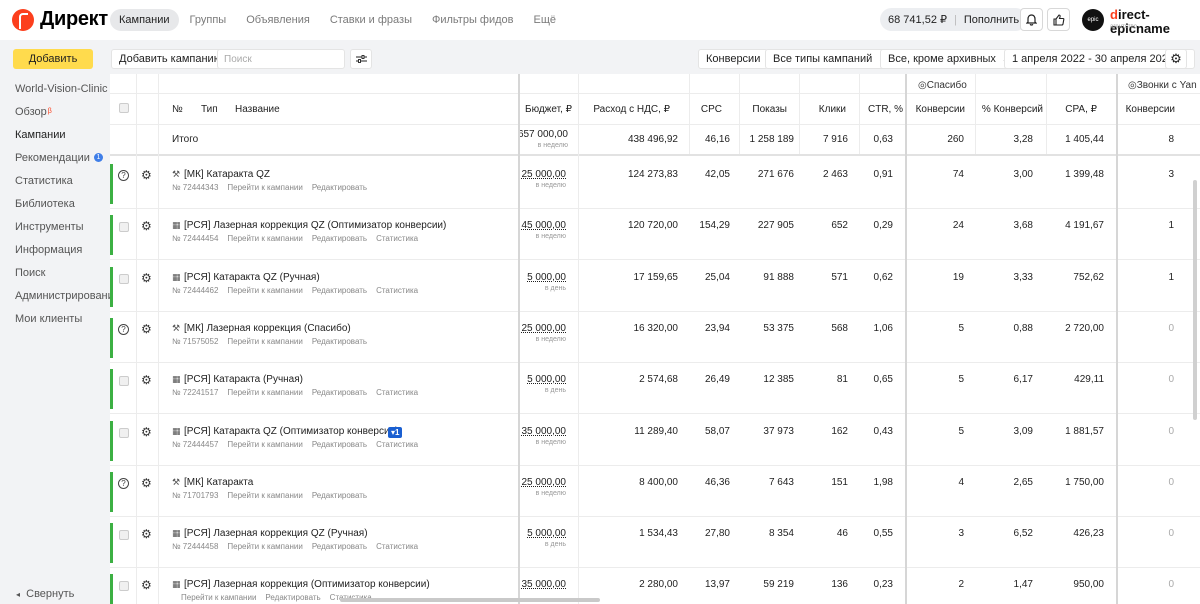 This screenshot has width=1200, height=604. What do you see at coordinates (60, 19) in the screenshot?
I see `logo: Директ` at bounding box center [60, 19].